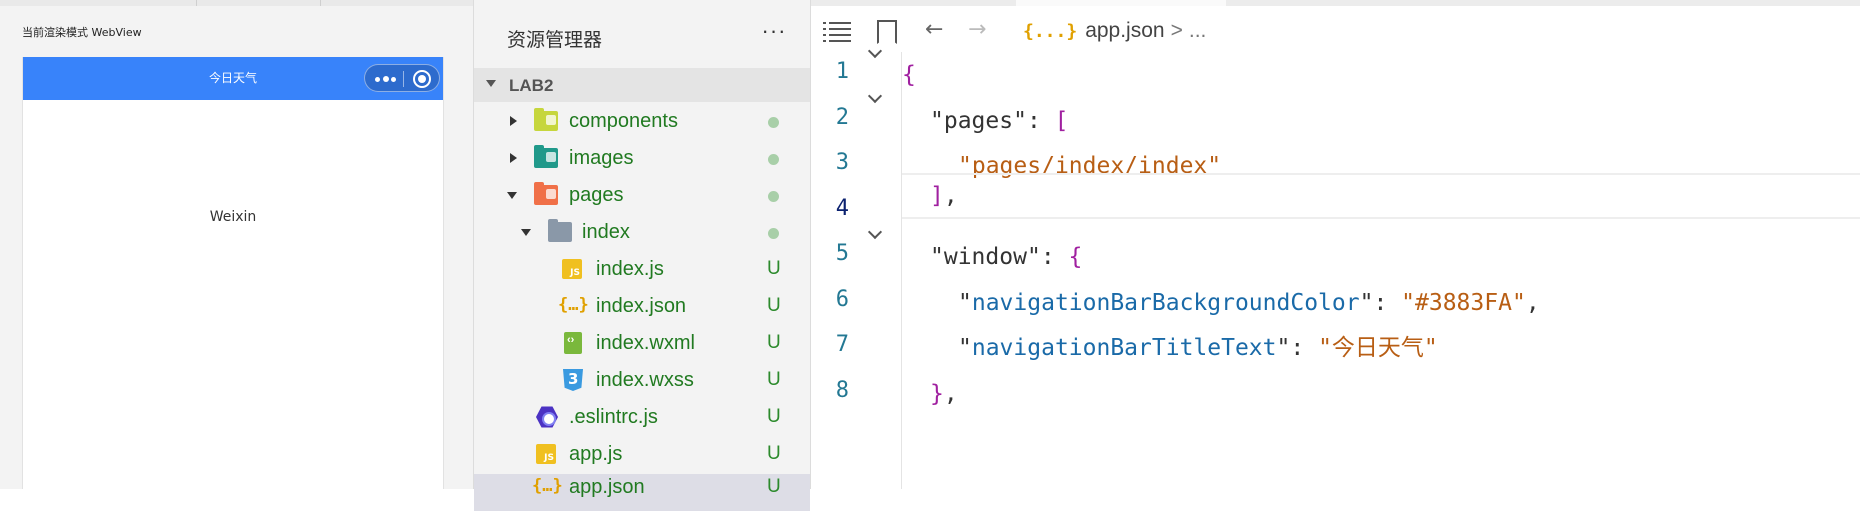 This screenshot has width=1860, height=511. I want to click on tree-item-index-json: {…} index.json U, so click(642, 306).